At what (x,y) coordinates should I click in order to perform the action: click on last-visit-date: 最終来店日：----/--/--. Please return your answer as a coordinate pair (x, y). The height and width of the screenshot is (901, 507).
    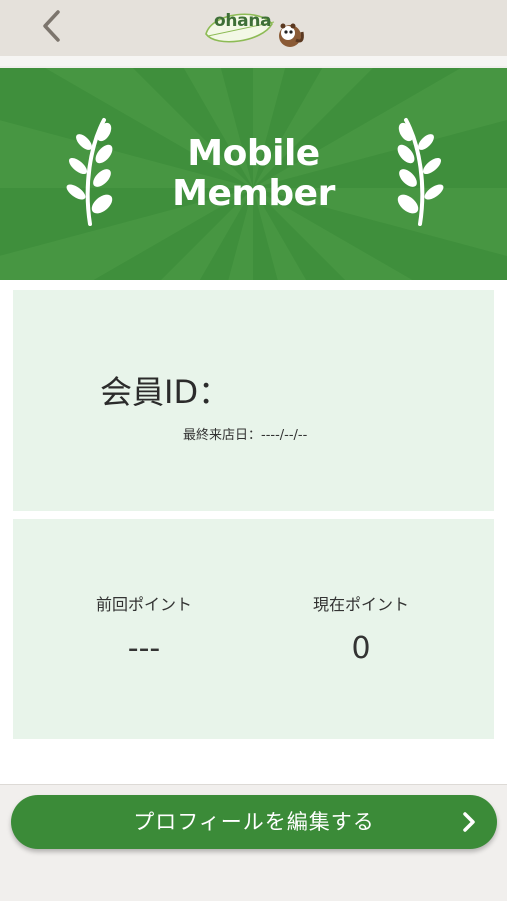
    Looking at the image, I should click on (245, 435).